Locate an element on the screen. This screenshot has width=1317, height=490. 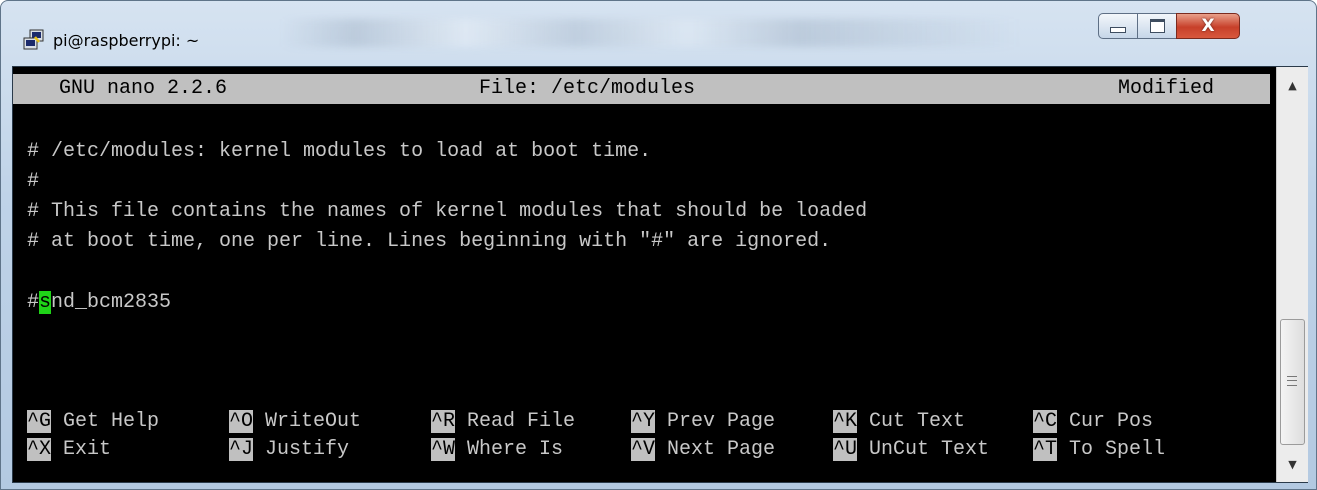
shortcut-get-help: ^G Get Help is located at coordinates (93, 422).